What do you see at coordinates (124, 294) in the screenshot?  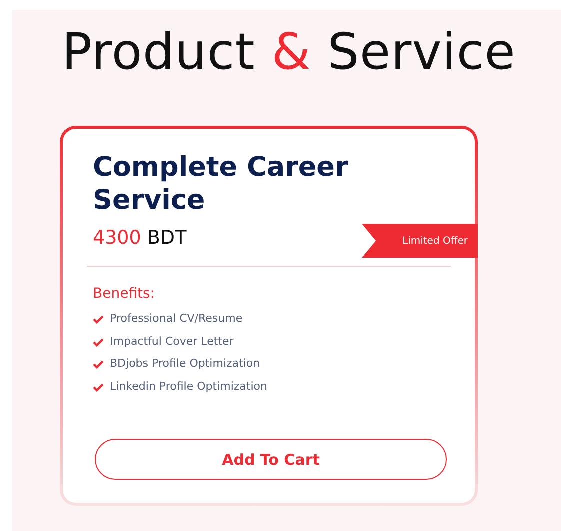 I see `benefits-label: Benefits:` at bounding box center [124, 294].